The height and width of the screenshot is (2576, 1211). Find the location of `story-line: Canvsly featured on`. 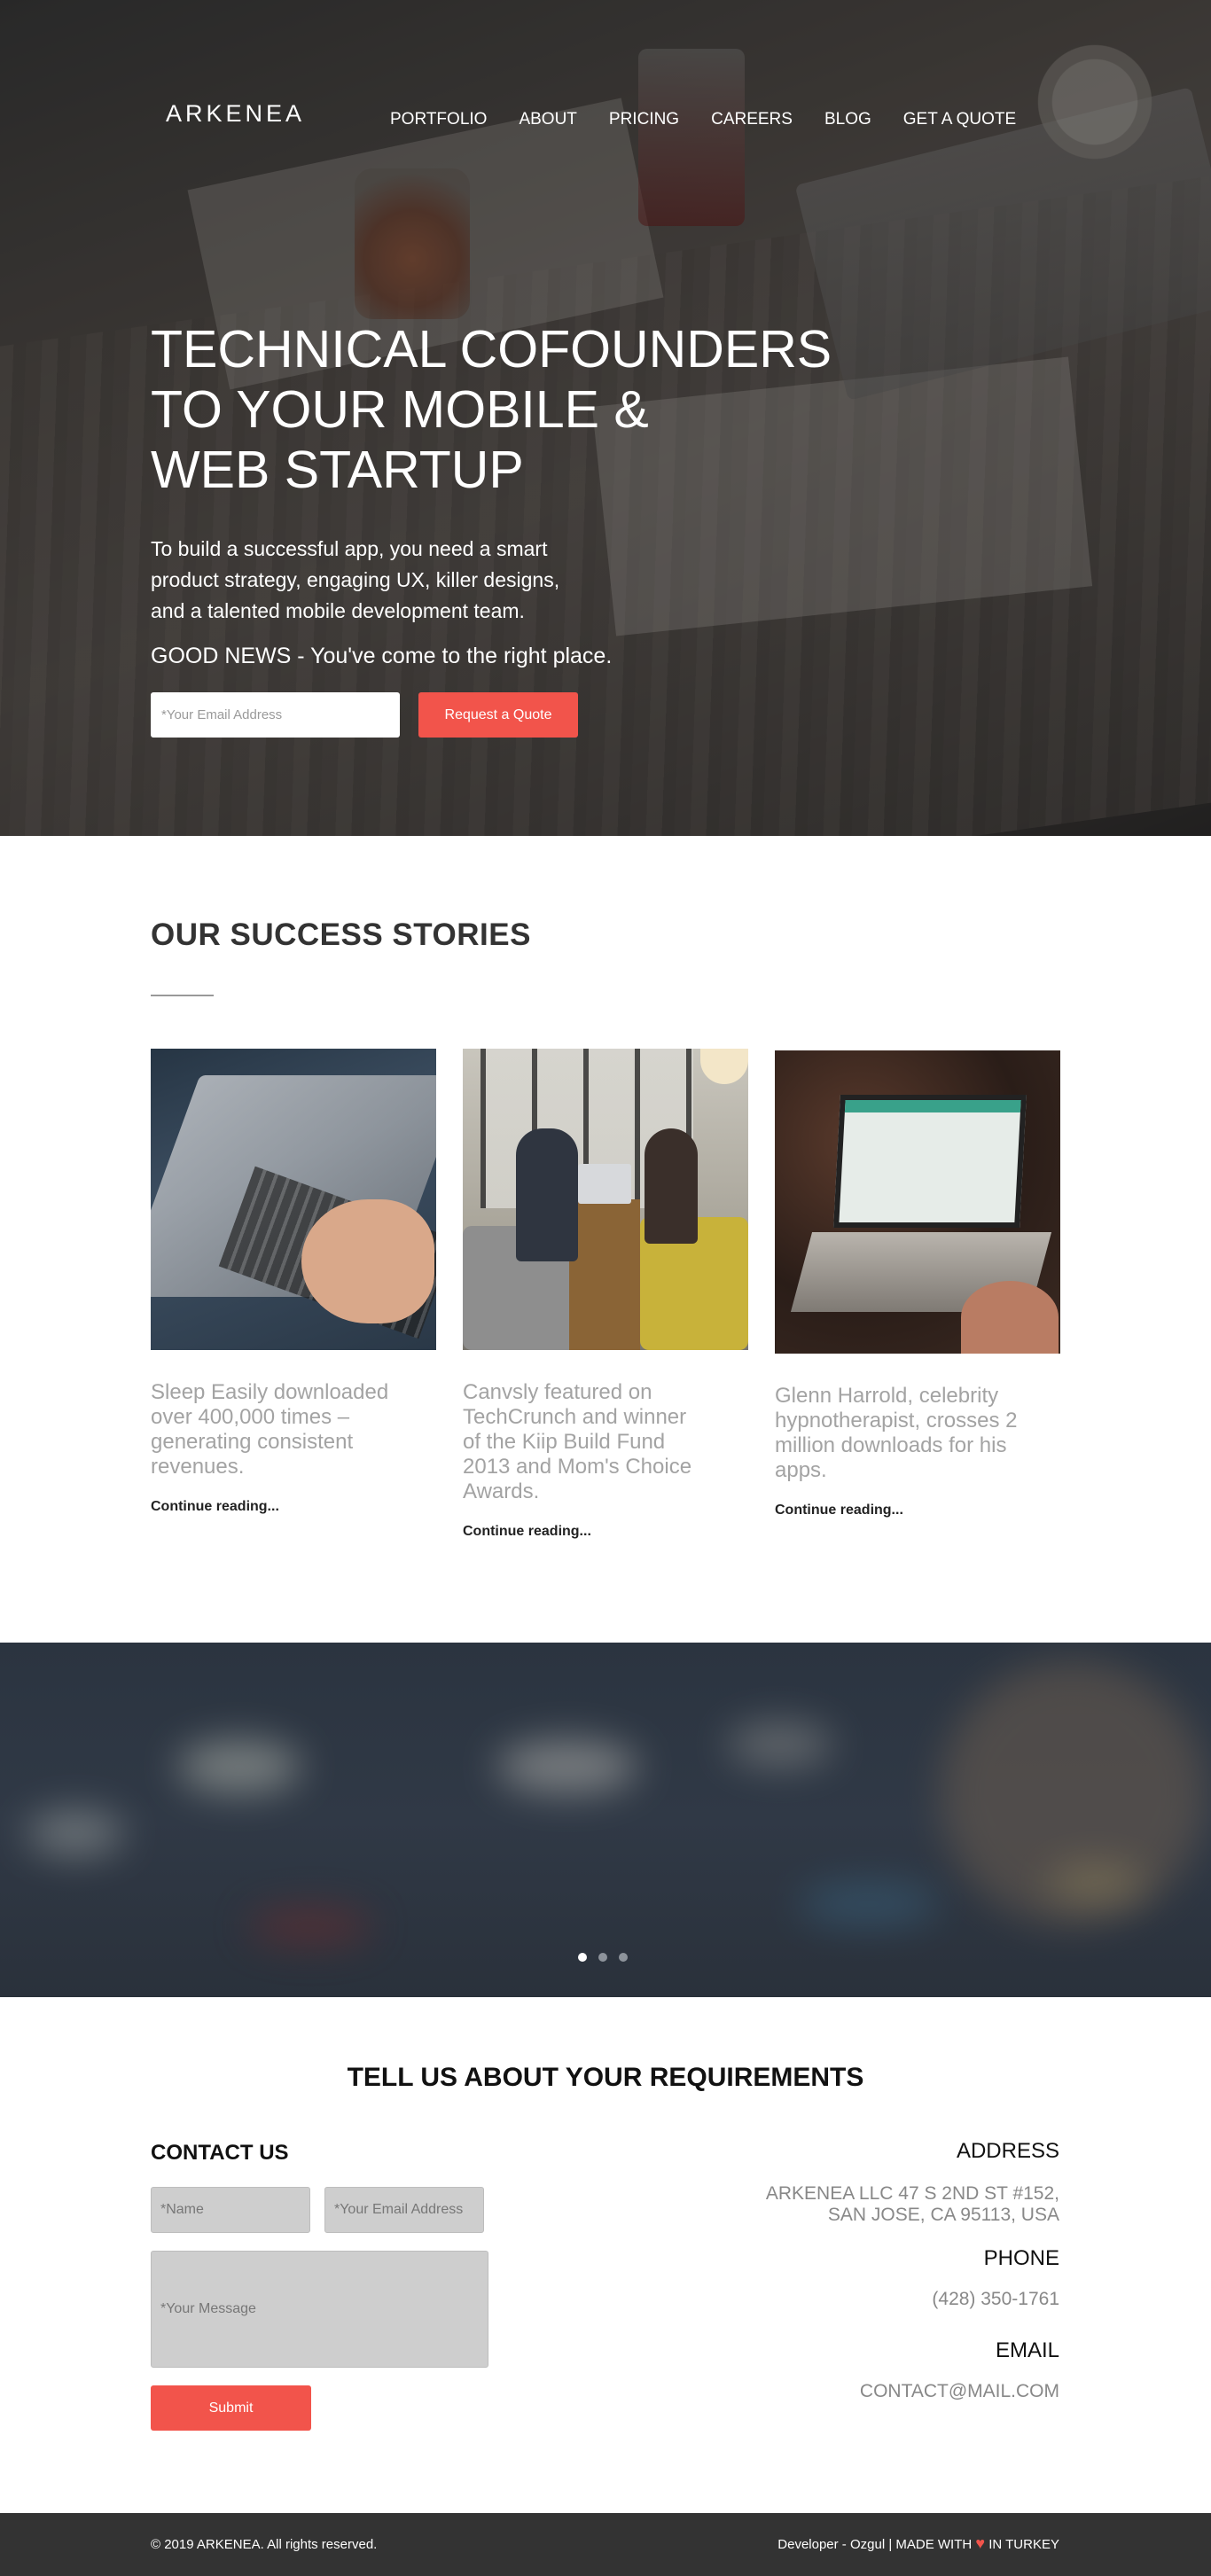

story-line: Canvsly featured on is located at coordinates (557, 1392).